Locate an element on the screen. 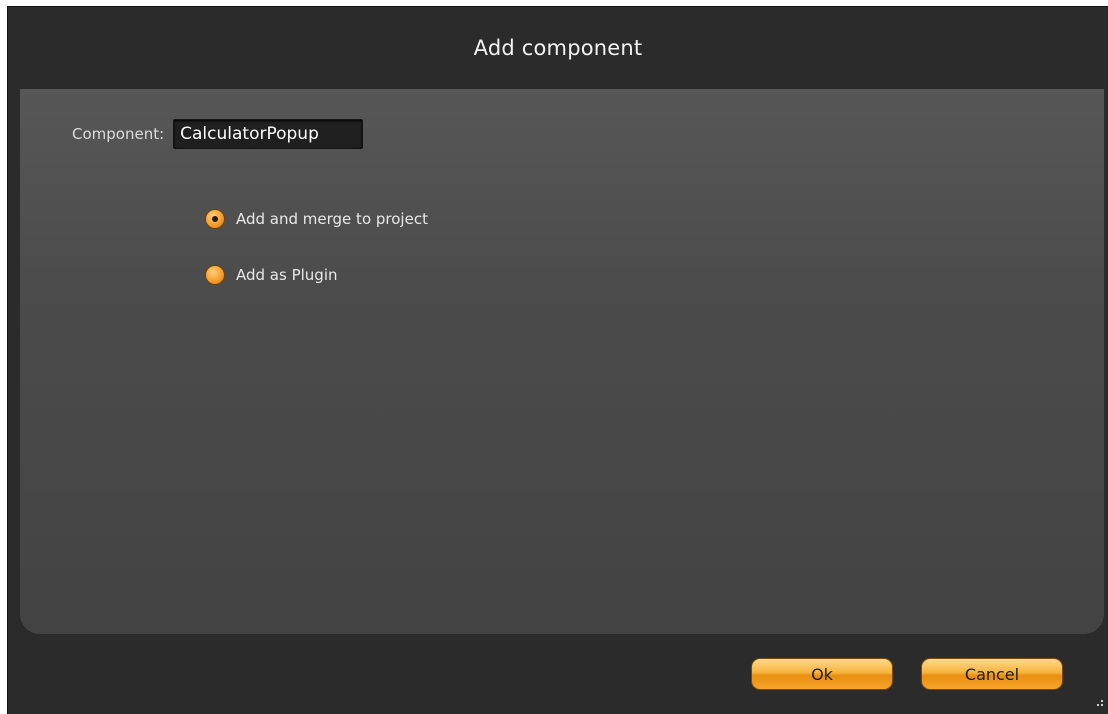  cancel-button: Cancel is located at coordinates (992, 674).